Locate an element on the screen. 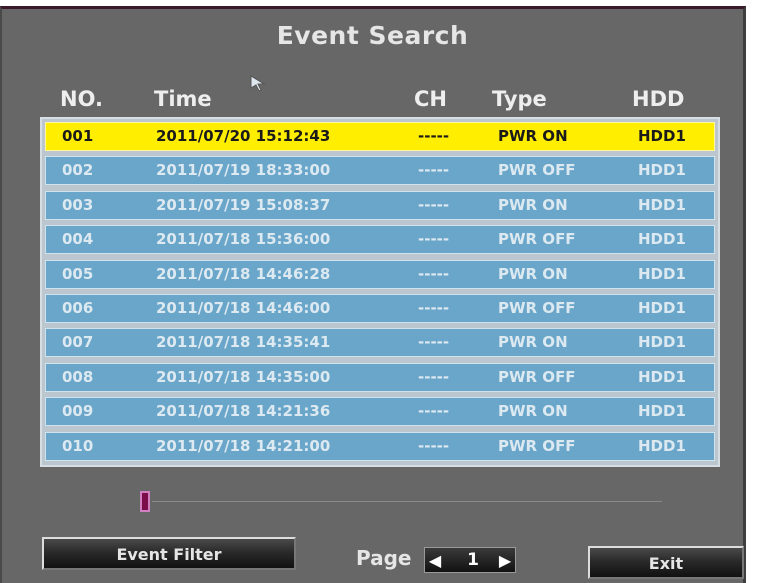 Image resolution: width=757 pixels, height=583 pixels. cell-time: 2011/07/18 14:46:28 is located at coordinates (243, 273).